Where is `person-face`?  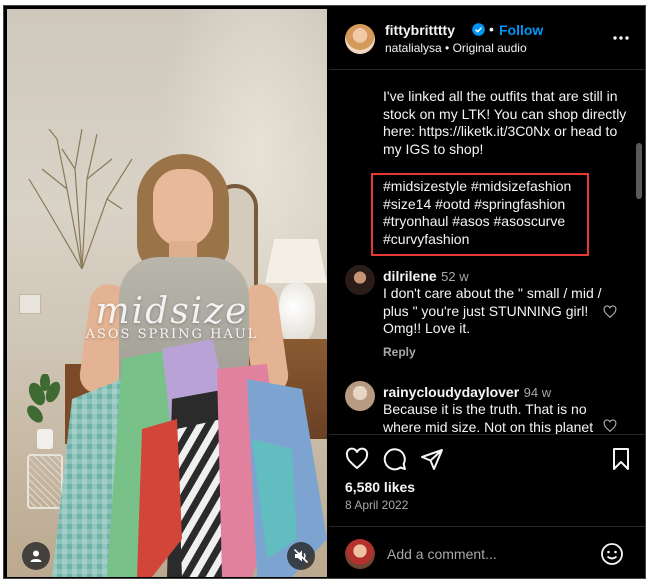 person-face is located at coordinates (183, 208).